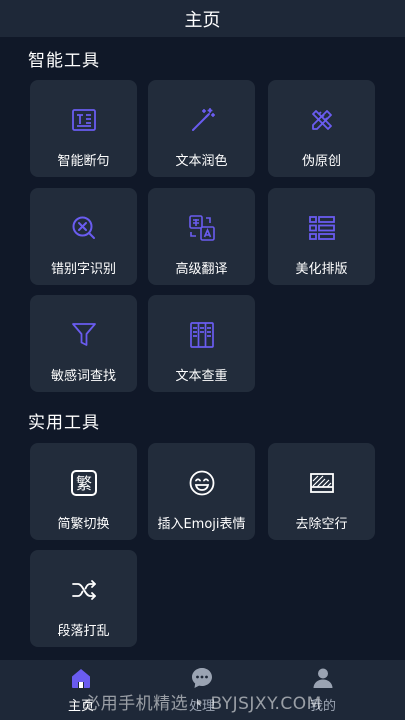 This screenshot has width=405, height=720. What do you see at coordinates (321, 161) in the screenshot?
I see `tool-label: 伪原创` at bounding box center [321, 161].